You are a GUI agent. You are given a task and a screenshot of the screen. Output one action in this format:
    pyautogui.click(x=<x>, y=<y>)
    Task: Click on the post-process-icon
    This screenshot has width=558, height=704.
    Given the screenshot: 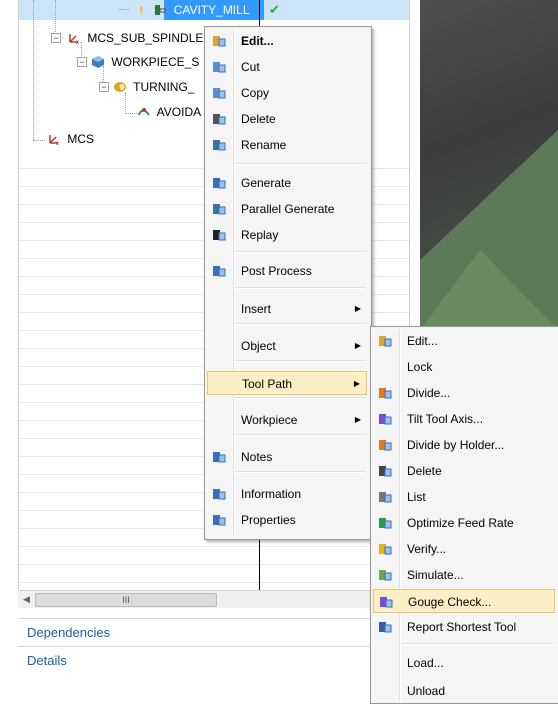 What is the action you would take?
    pyautogui.click(x=219, y=271)
    